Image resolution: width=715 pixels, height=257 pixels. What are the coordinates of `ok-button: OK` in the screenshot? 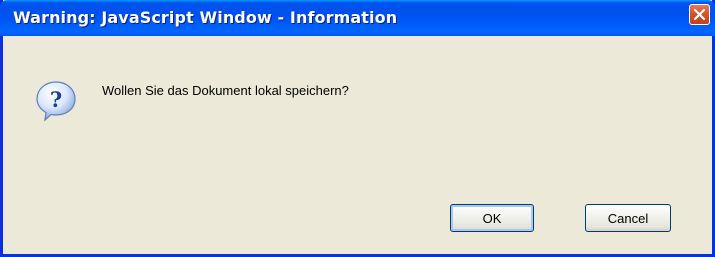 It's located at (492, 218).